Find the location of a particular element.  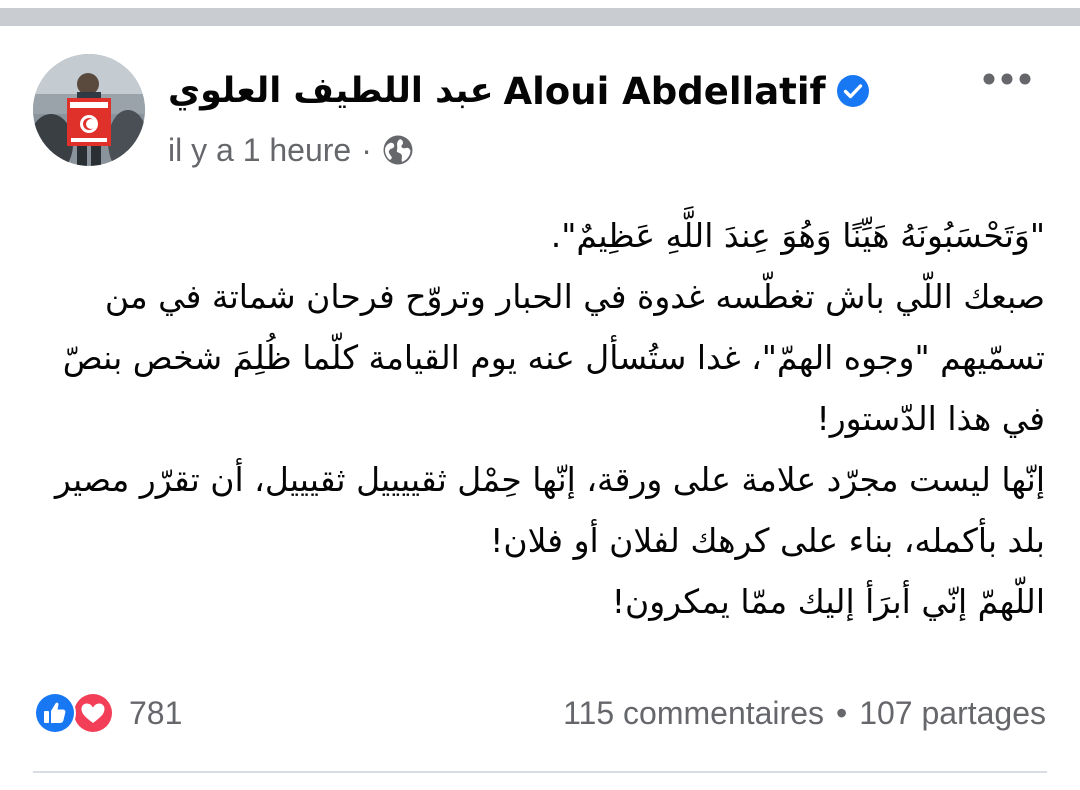

shares-count-link: 107 partages is located at coordinates (952, 713).